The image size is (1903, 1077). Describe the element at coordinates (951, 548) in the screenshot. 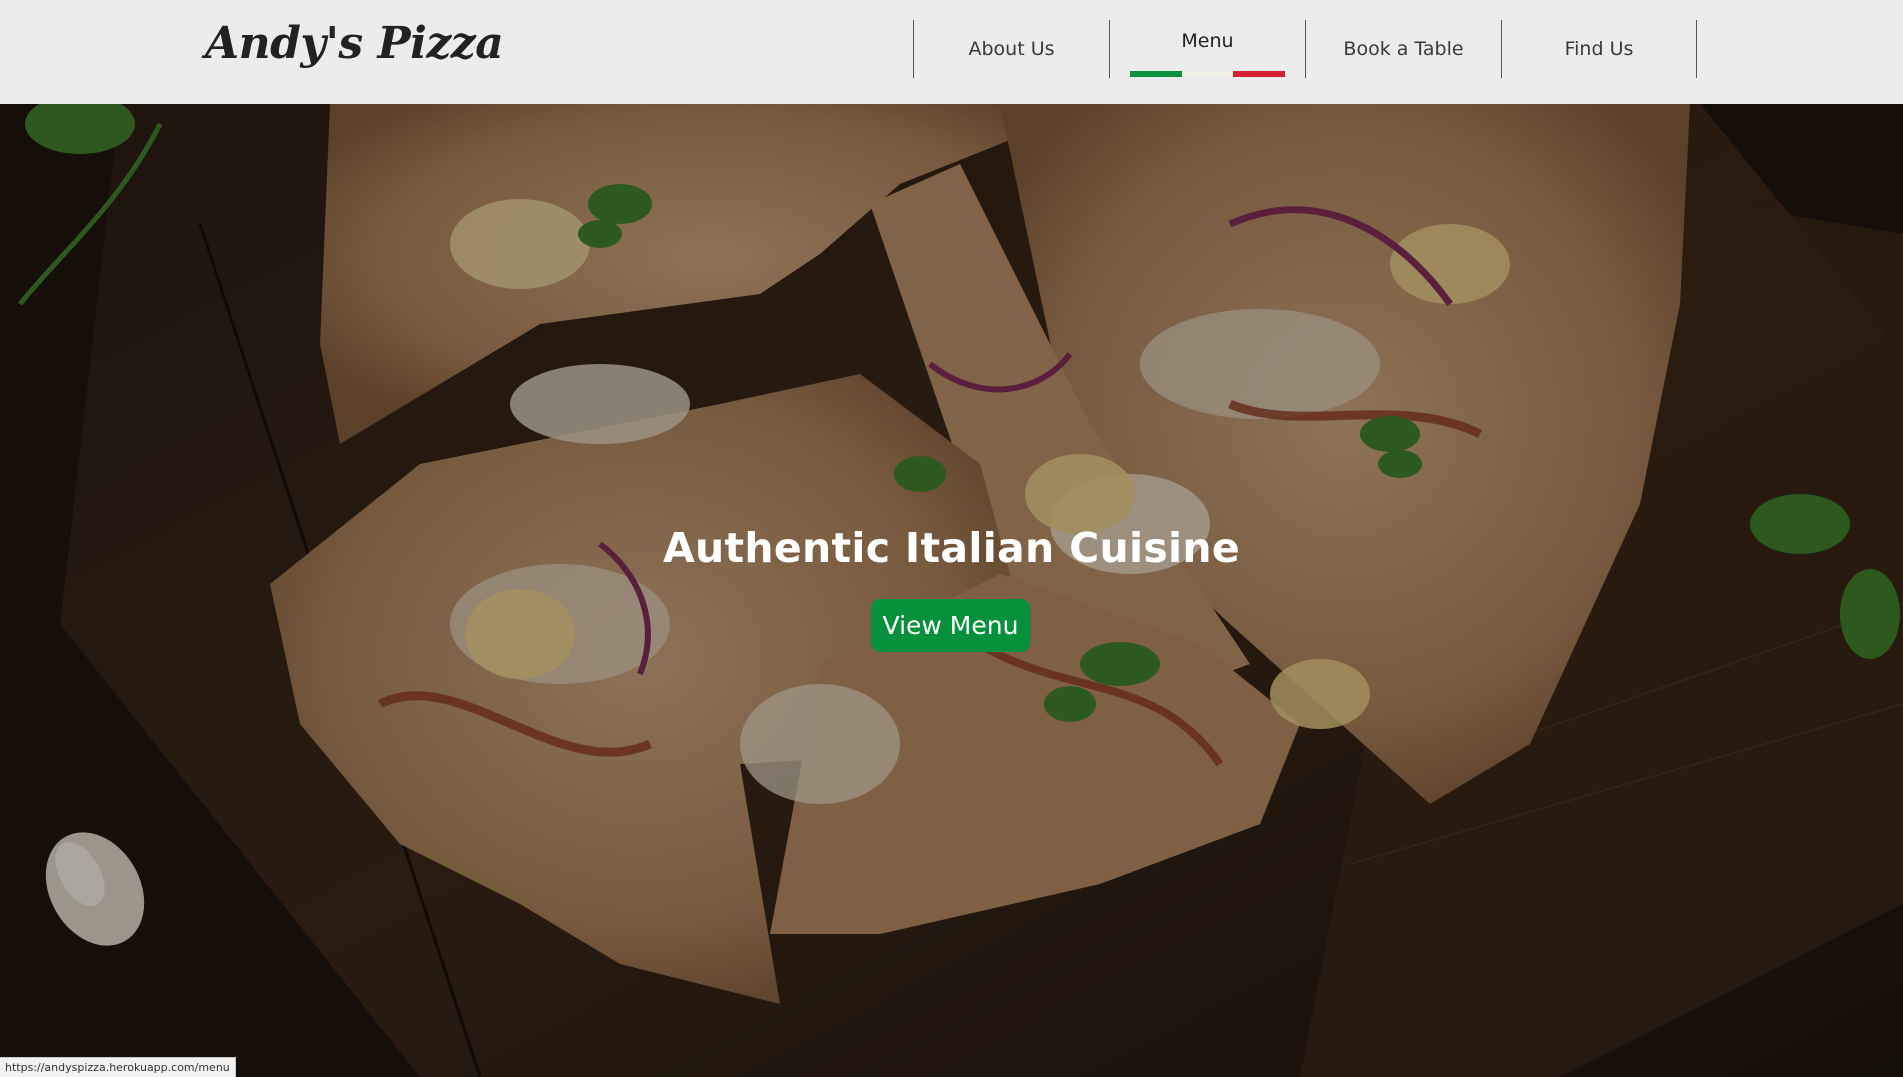

I see `hero-title: Authentic Italian Cuisine` at that location.